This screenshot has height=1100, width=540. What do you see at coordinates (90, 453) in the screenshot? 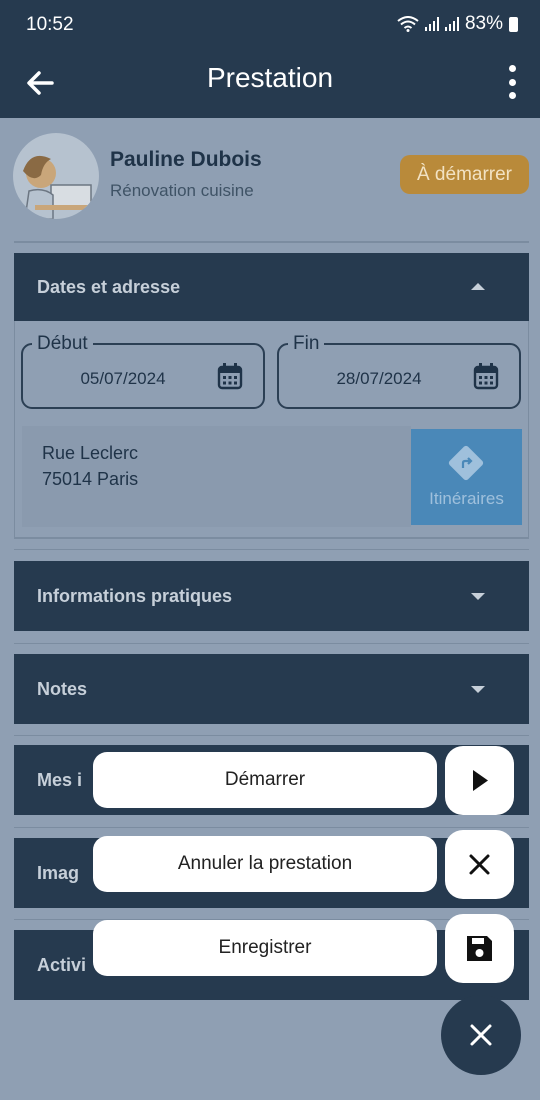
I see `address-line-1: Rue Leclerc` at bounding box center [90, 453].